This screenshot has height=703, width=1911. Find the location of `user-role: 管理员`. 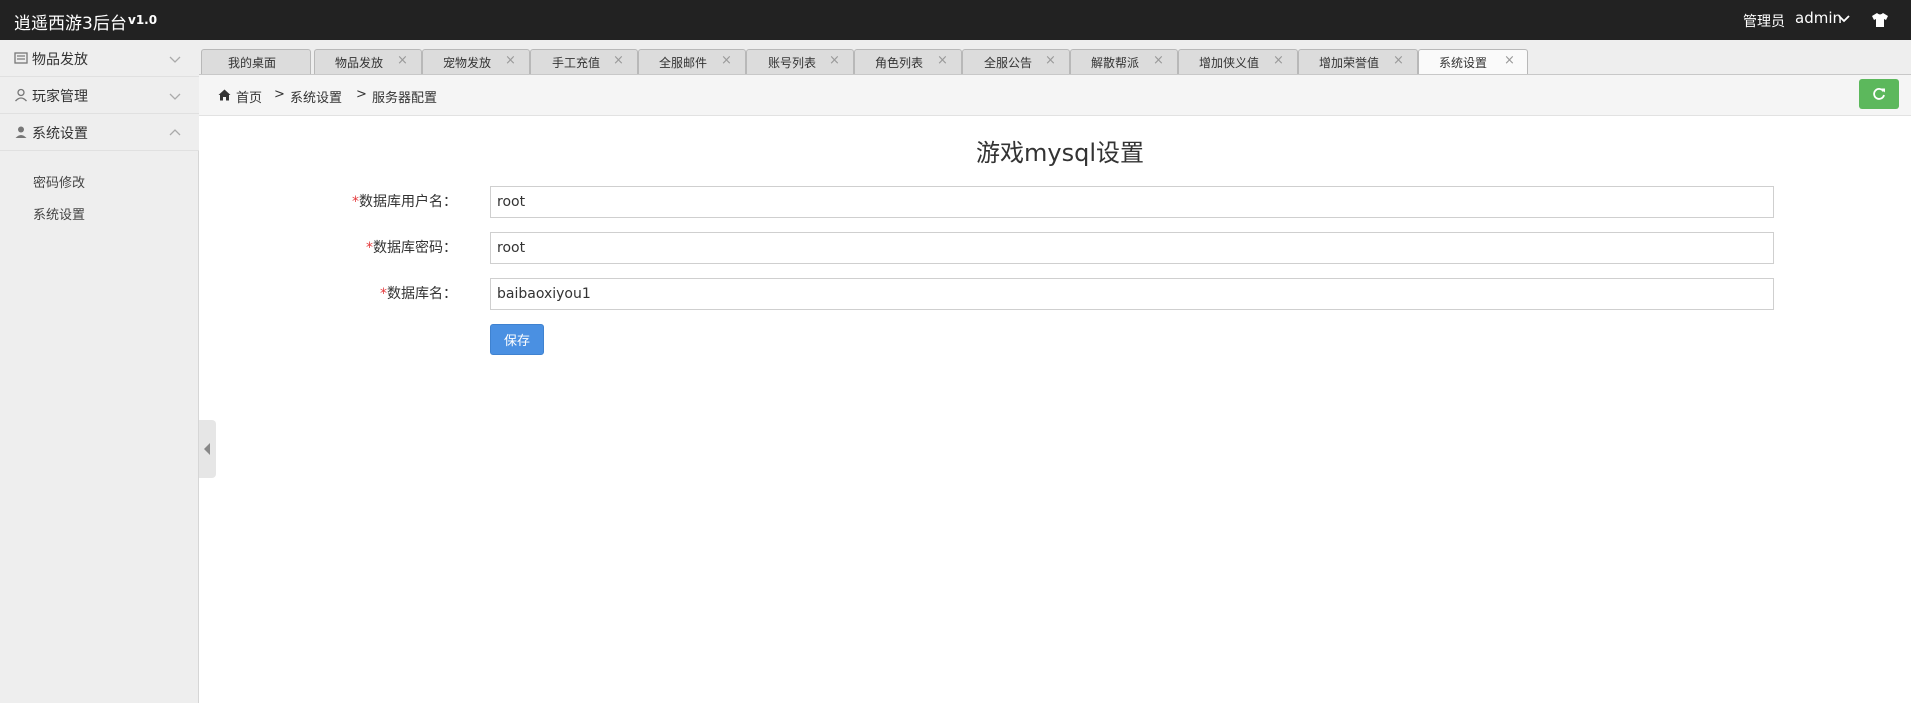

user-role: 管理员 is located at coordinates (1764, 22).